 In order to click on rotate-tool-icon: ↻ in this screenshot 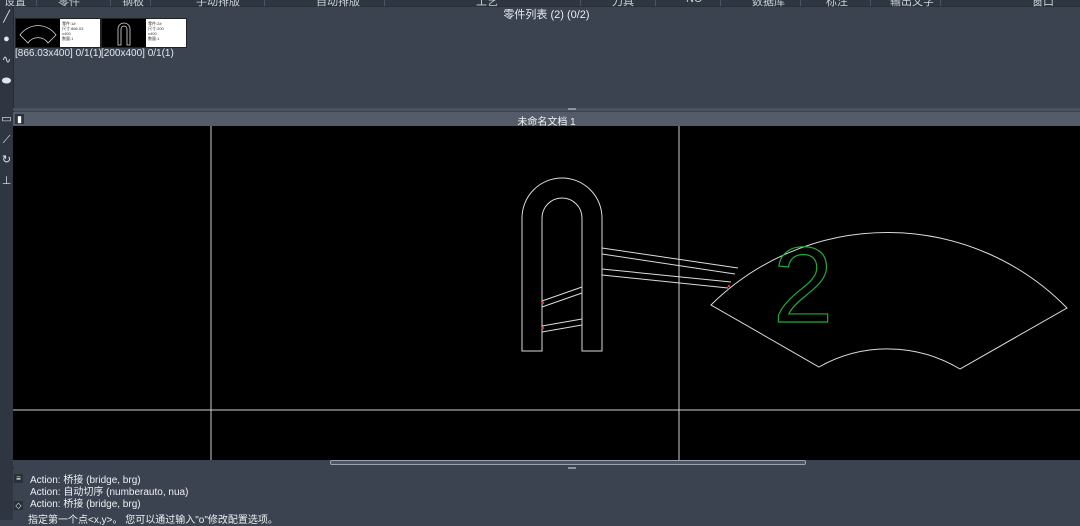, I will do `click(6, 160)`.